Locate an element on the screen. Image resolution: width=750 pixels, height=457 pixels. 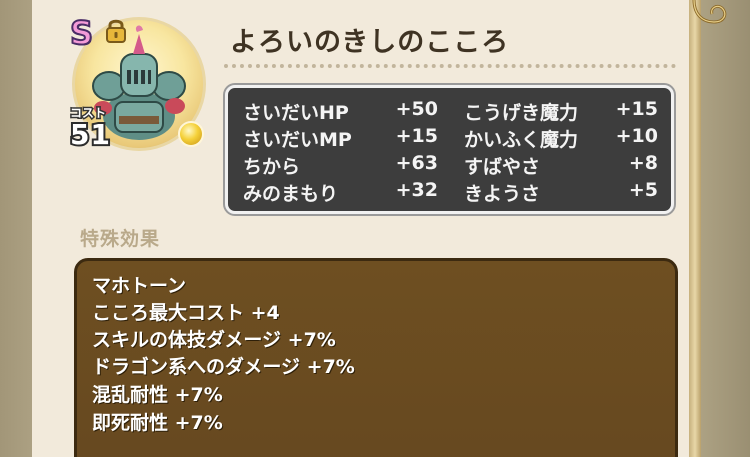
effect-item: 即死耐性 +7% is located at coordinates (157, 423).